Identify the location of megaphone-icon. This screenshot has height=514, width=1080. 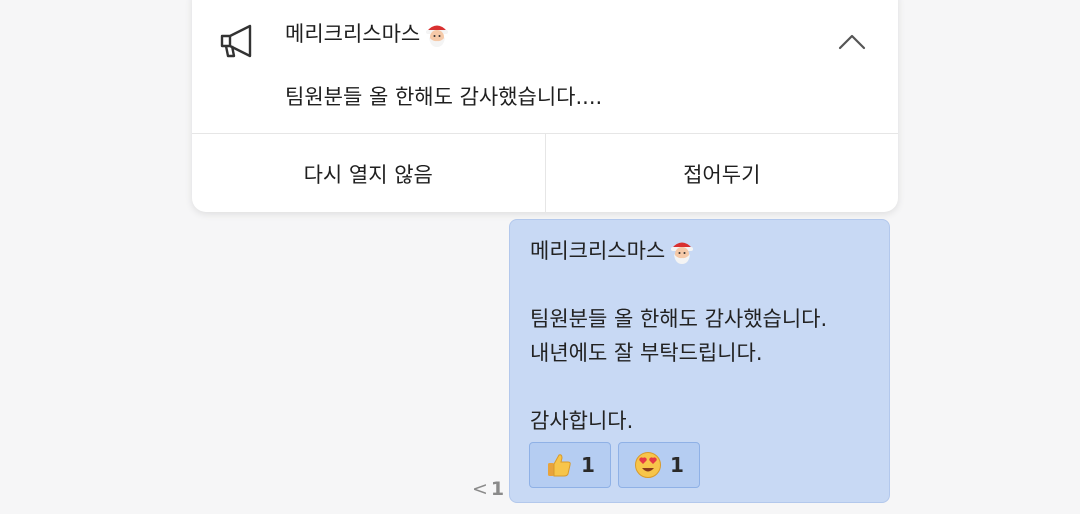
(236, 41).